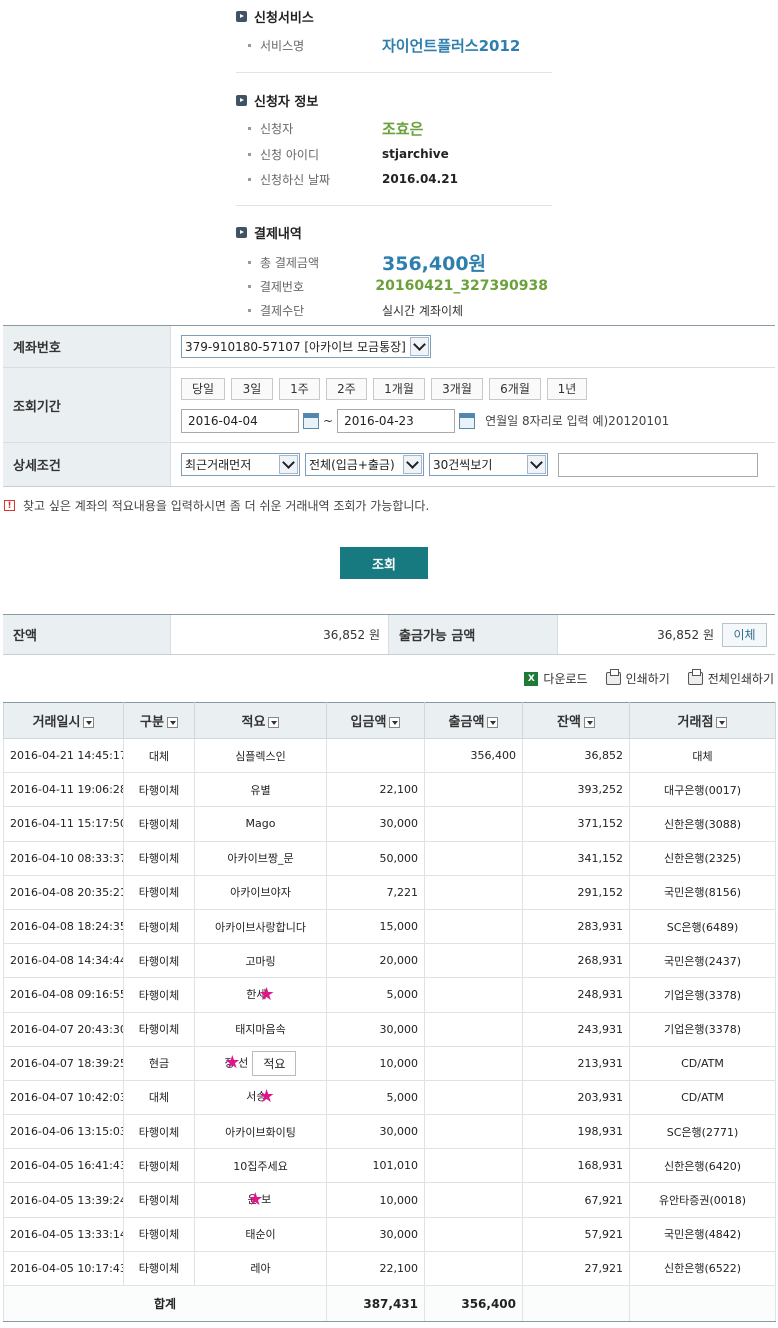 This screenshot has width=778, height=1328. Describe the element at coordinates (240, 464) in the screenshot. I see `order-select: 최근거래먼저` at that location.